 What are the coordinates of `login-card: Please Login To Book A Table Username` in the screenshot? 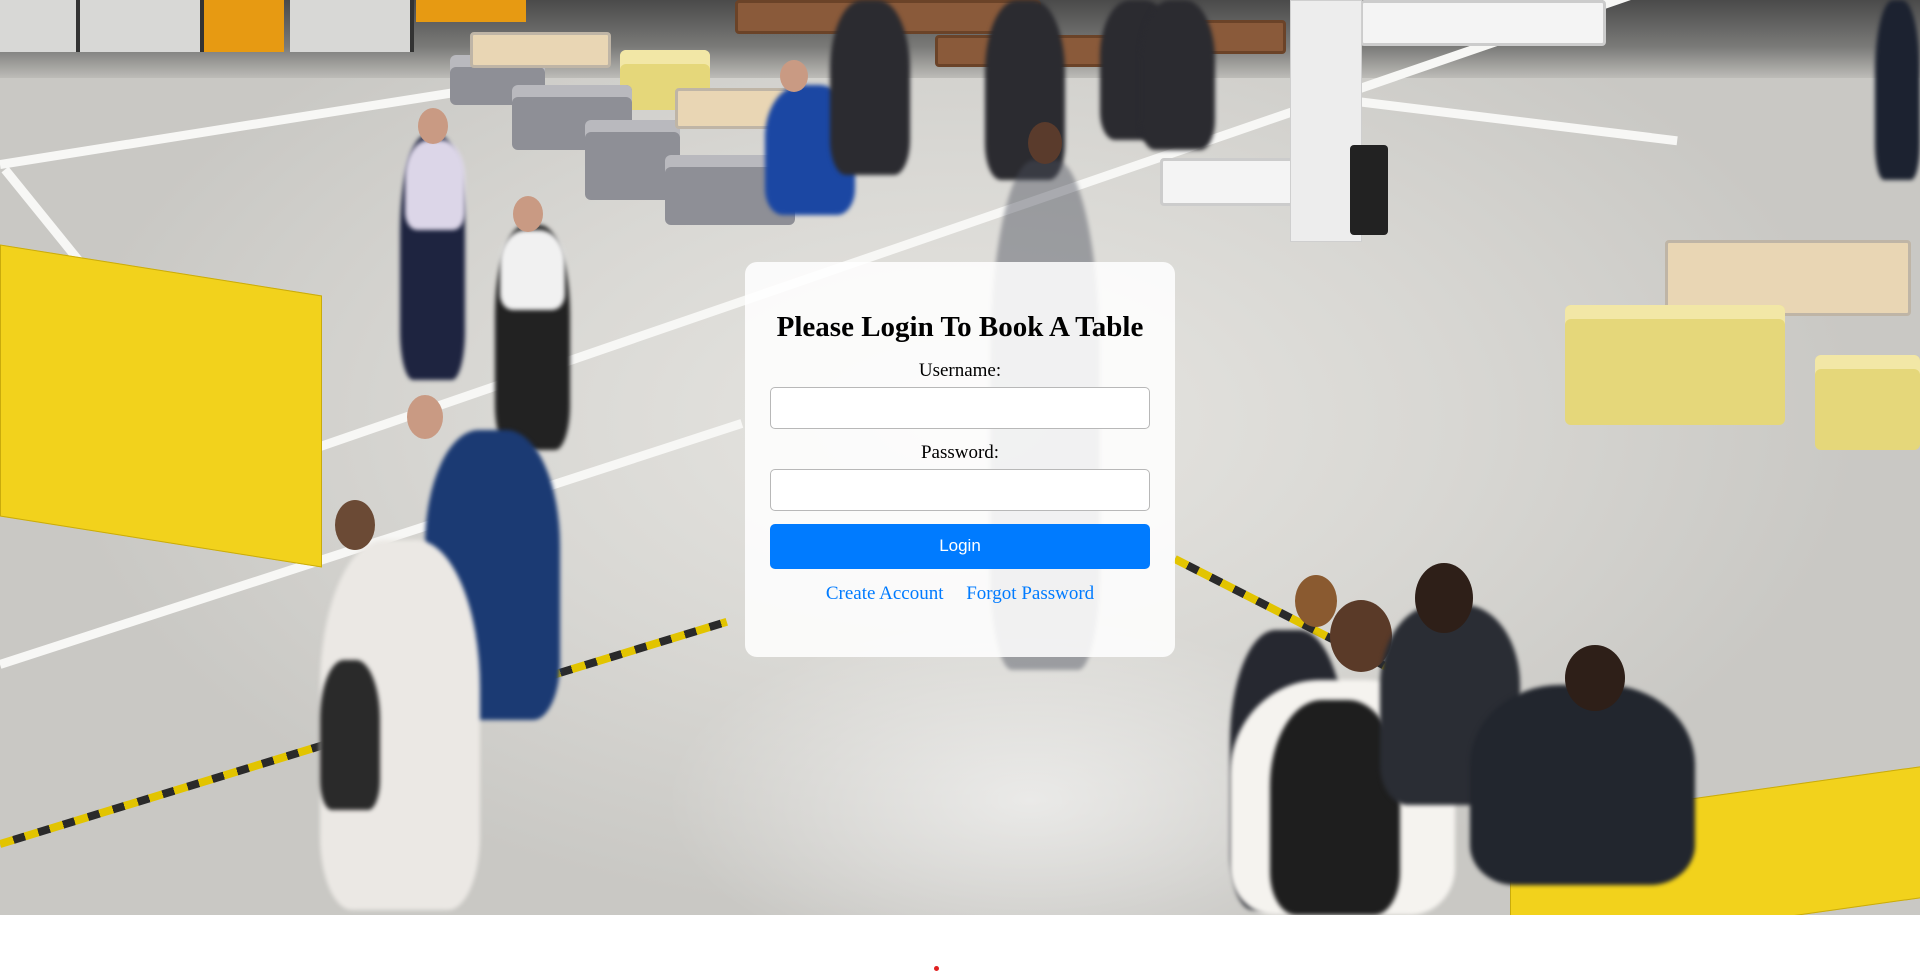 It's located at (960, 459).